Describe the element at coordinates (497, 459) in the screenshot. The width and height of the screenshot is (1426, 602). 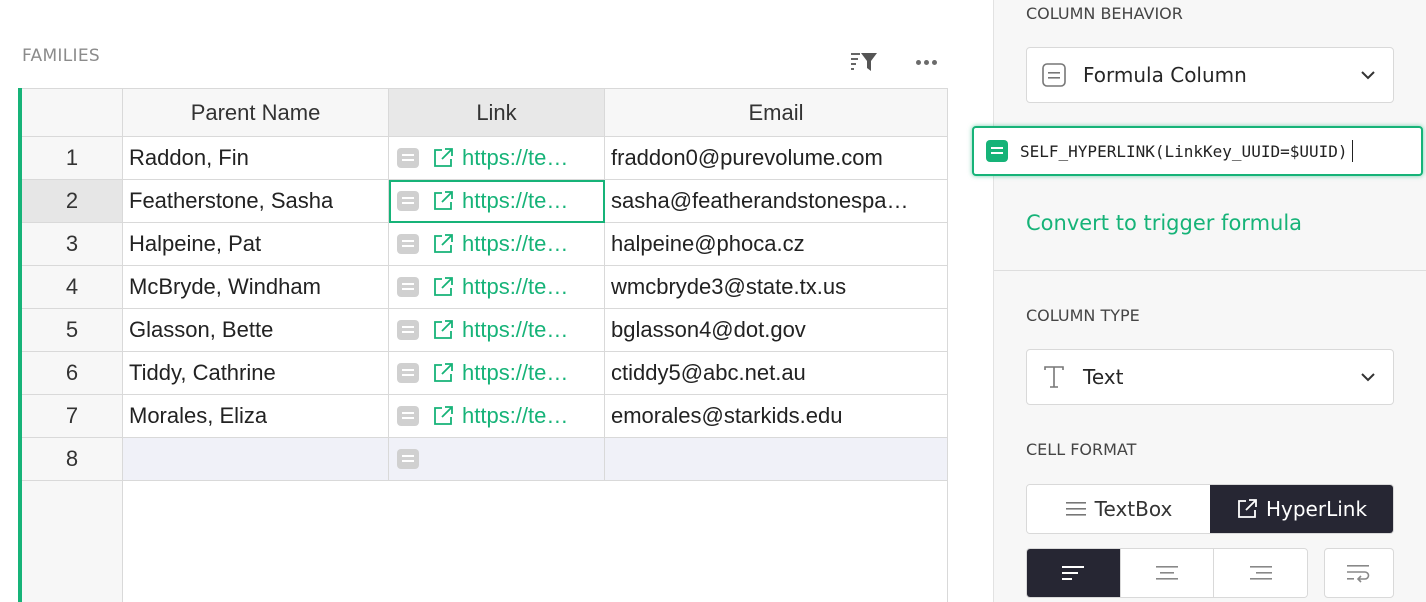
I see `cell-link` at that location.